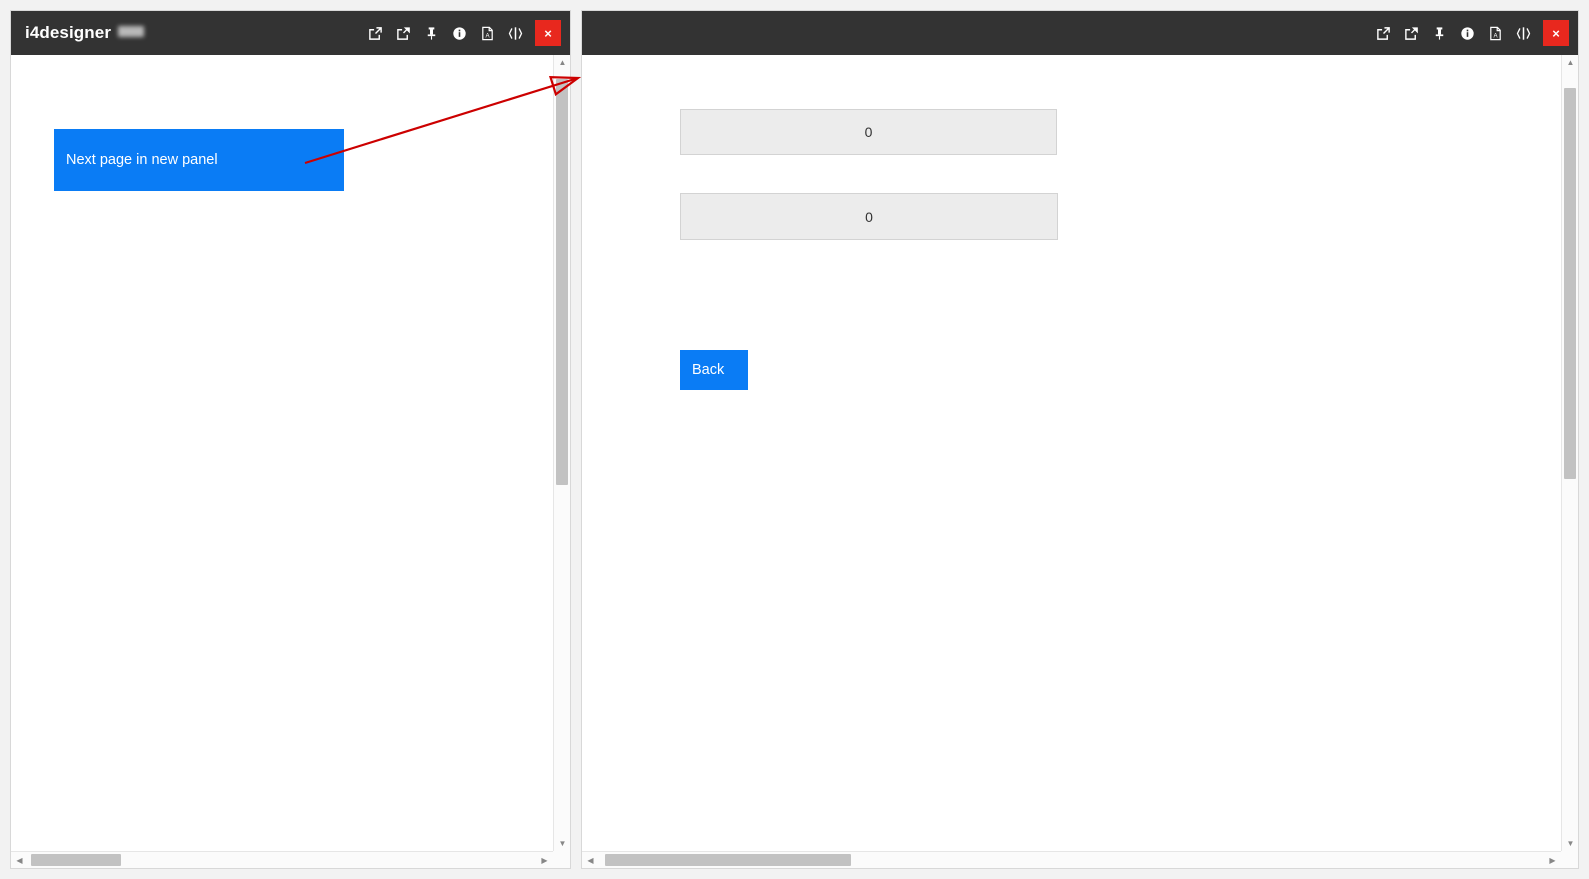  Describe the element at coordinates (714, 370) in the screenshot. I see `back-button: Back` at that location.